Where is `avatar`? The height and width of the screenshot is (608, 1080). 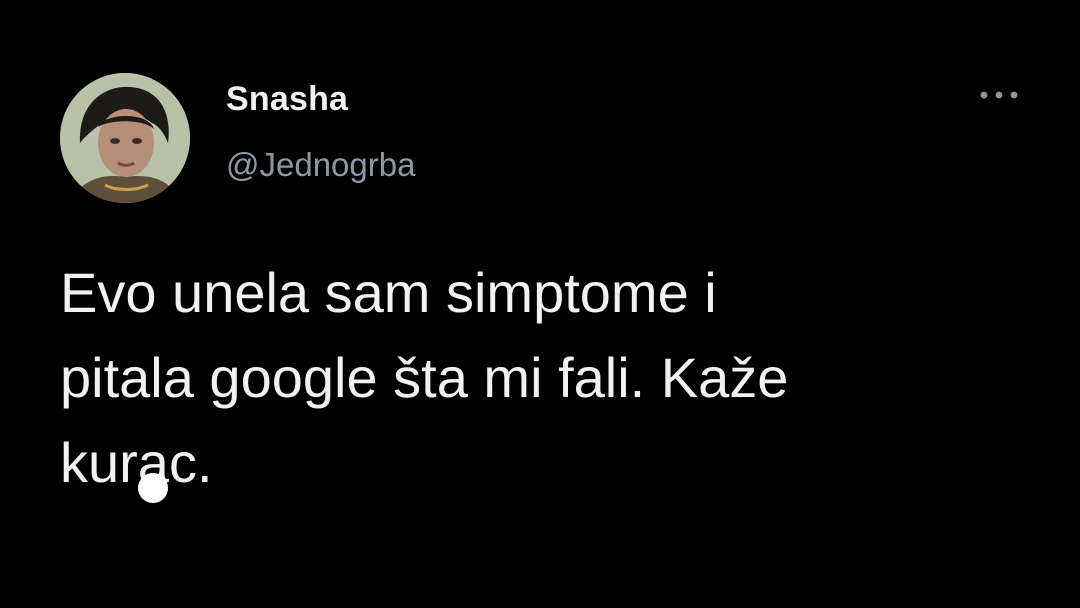
avatar is located at coordinates (125, 138).